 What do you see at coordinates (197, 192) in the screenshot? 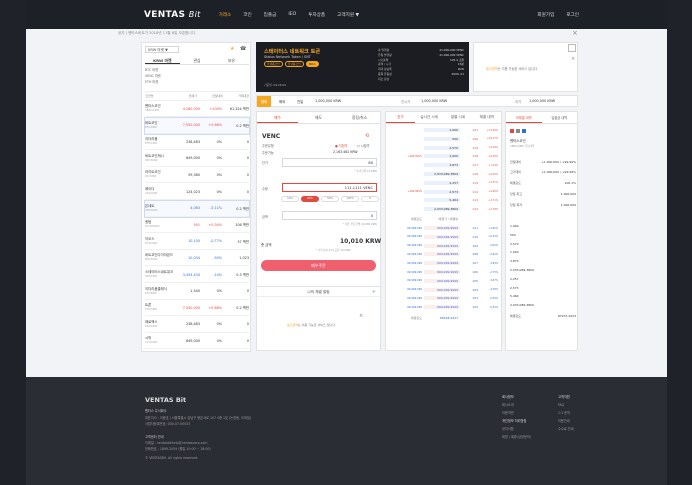
I see `coin-row: 에이다 ADA/KRW 124,023 0% 0` at bounding box center [197, 192].